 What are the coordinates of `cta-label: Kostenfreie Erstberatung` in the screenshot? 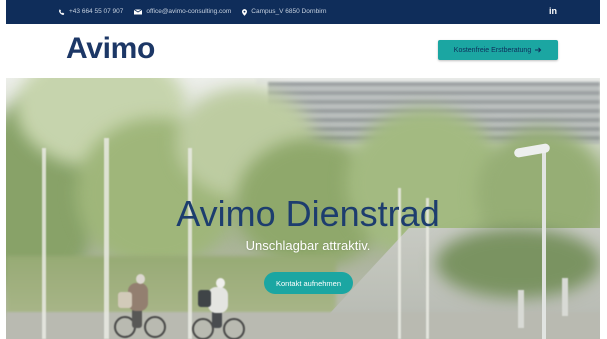 It's located at (492, 50).